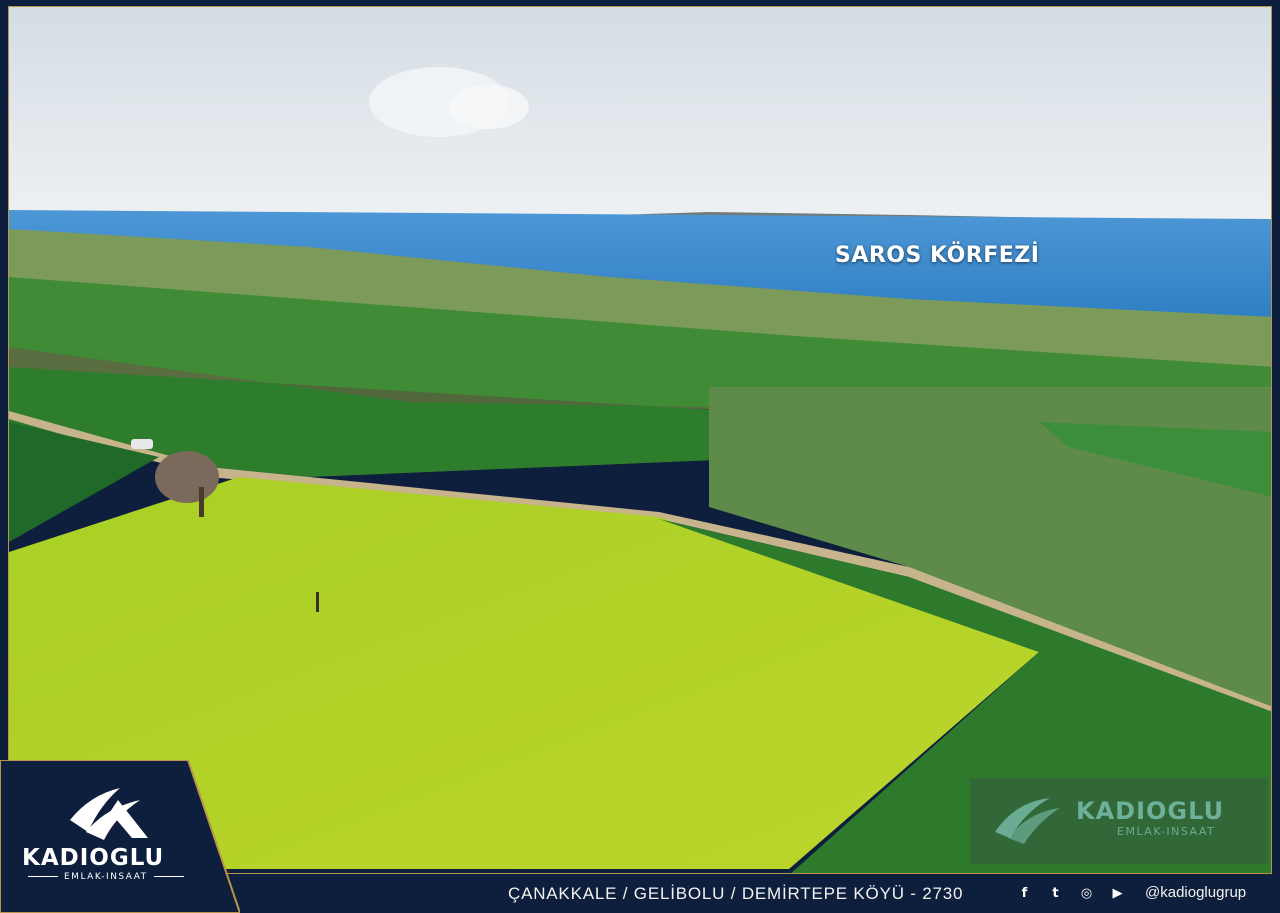 The height and width of the screenshot is (913, 1280). What do you see at coordinates (317, 602) in the screenshot?
I see `field-post` at bounding box center [317, 602].